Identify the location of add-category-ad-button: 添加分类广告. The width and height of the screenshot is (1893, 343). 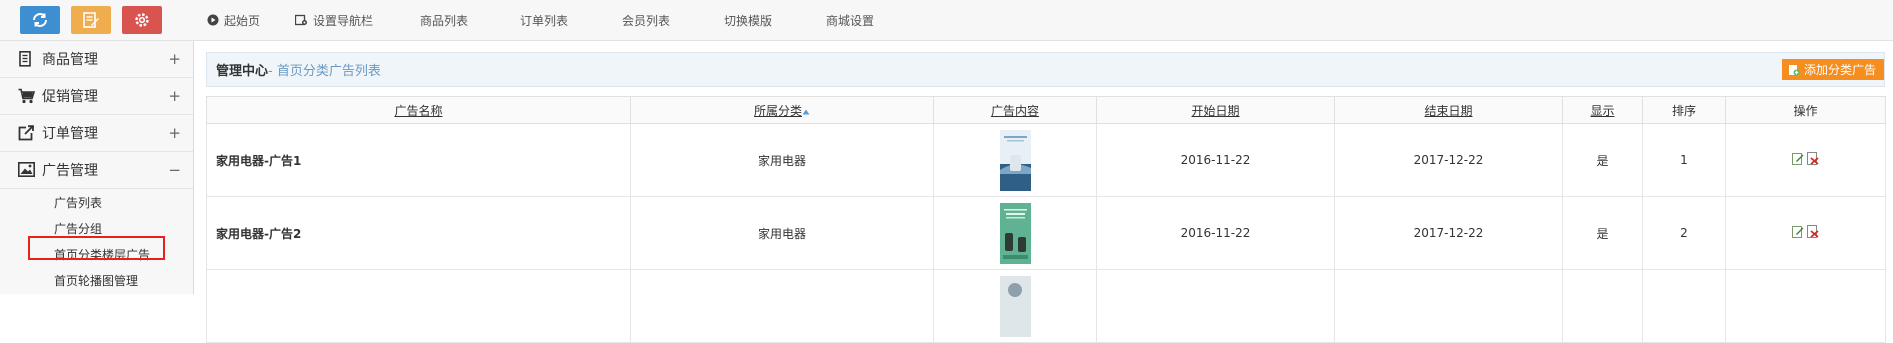
(1832, 69).